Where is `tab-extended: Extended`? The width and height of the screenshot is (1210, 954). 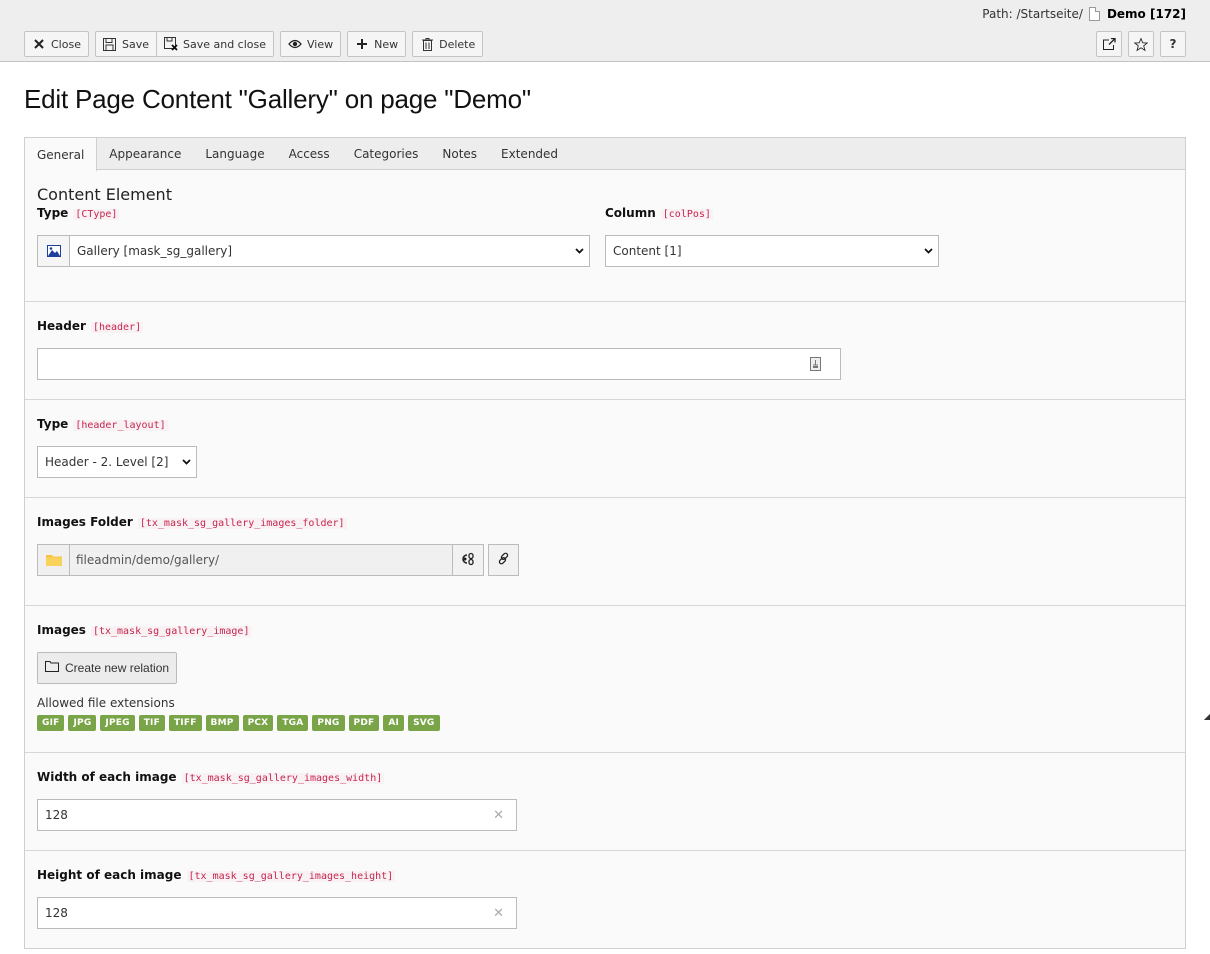 tab-extended: Extended is located at coordinates (529, 153).